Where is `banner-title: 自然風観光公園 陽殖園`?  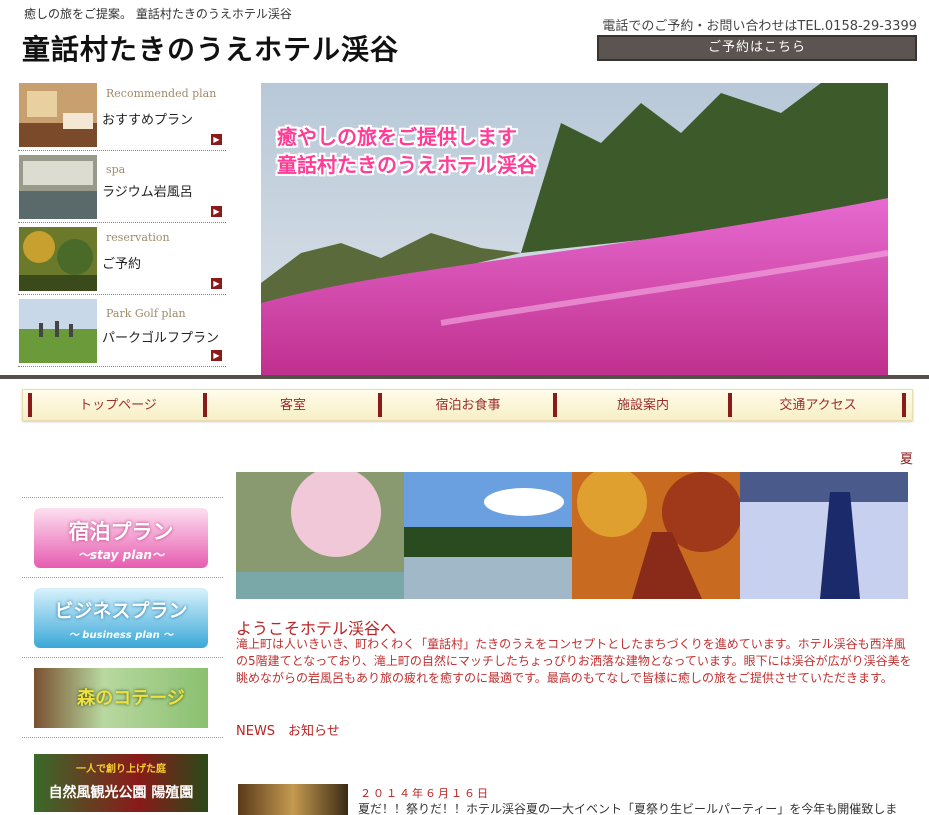
banner-title: 自然風観光公園 陽殖園 is located at coordinates (121, 793).